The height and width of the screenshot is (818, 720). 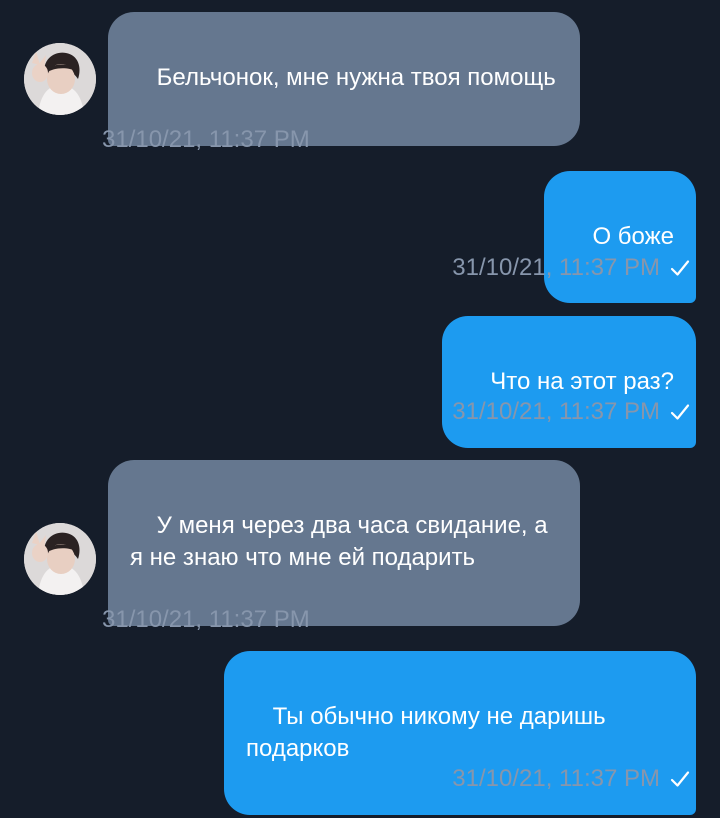 I want to click on outgoing-message-bubble: О боже, so click(x=619, y=237).